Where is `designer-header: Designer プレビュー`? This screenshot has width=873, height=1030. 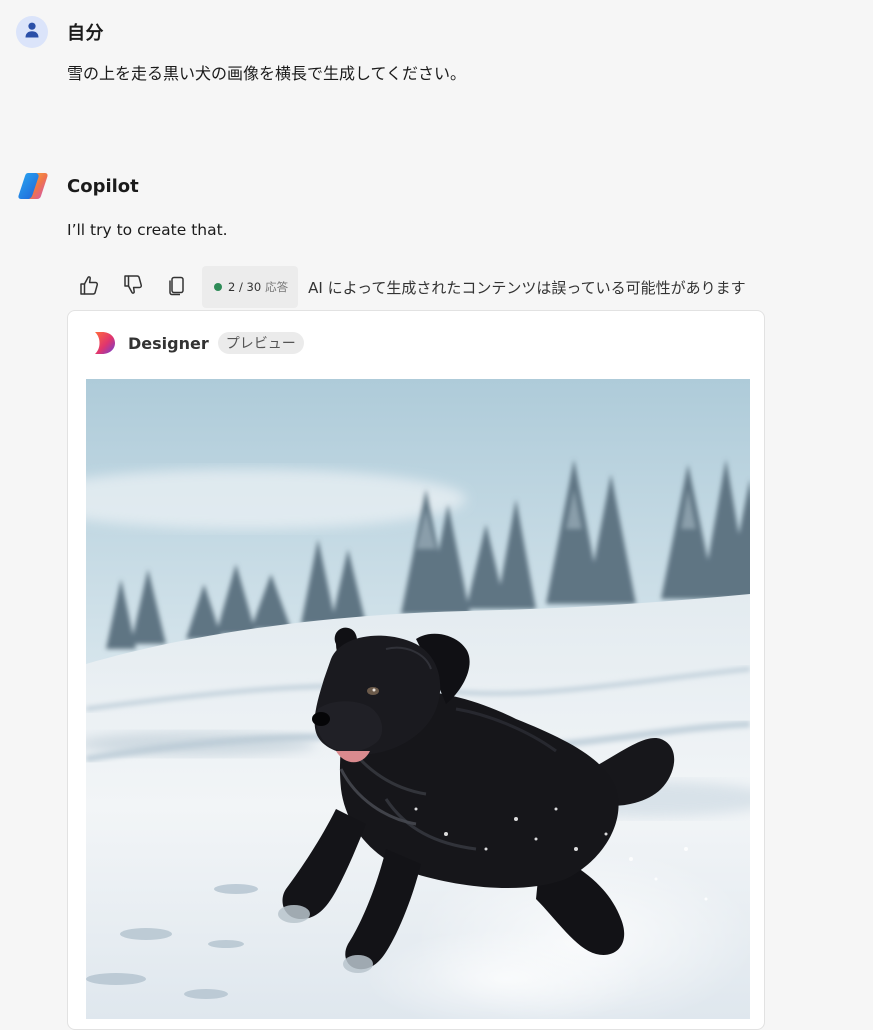 designer-header: Designer プレビュー is located at coordinates (197, 343).